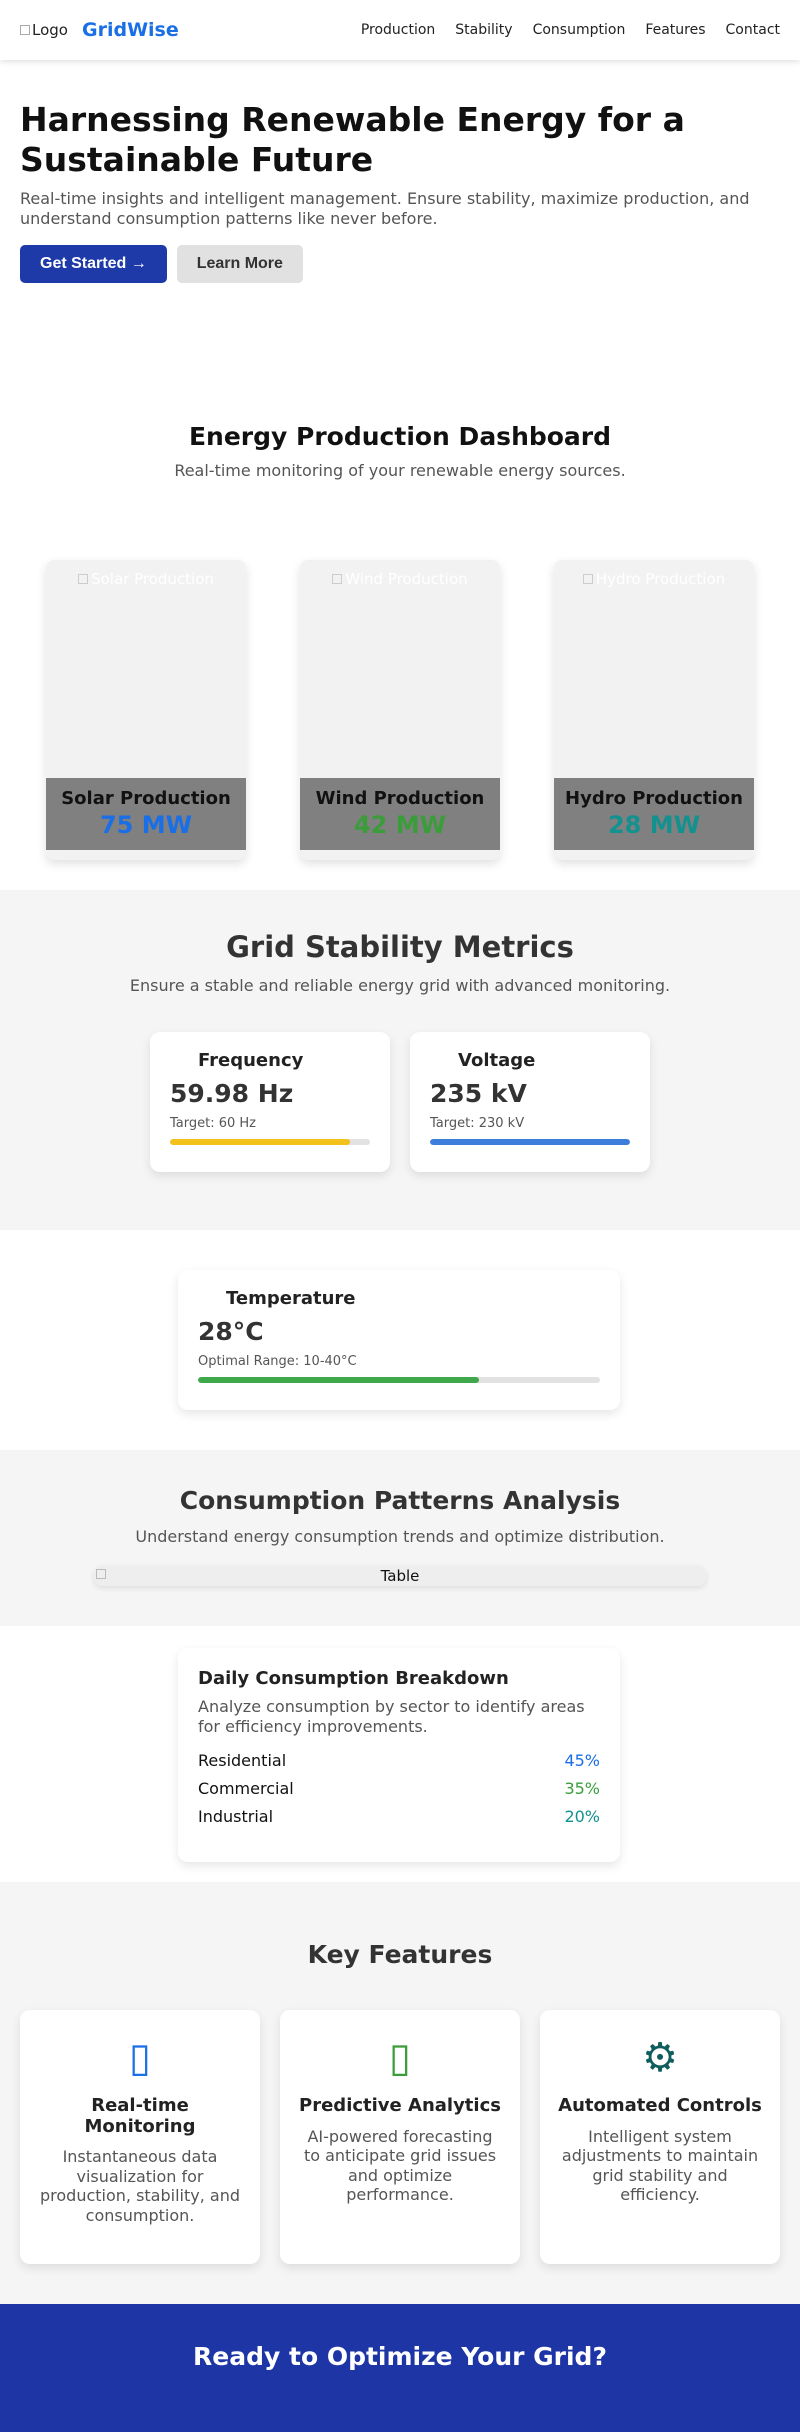 This screenshot has height=2432, width=800. I want to click on frequency-progress-fill, so click(260, 1142).